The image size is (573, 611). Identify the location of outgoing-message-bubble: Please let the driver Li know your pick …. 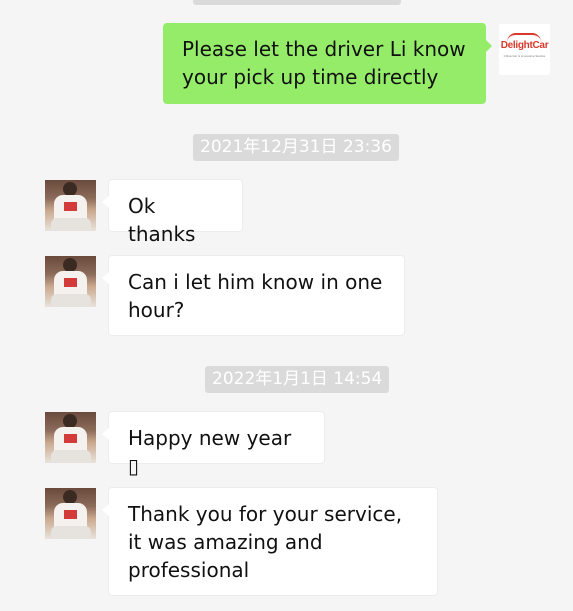
(327, 63).